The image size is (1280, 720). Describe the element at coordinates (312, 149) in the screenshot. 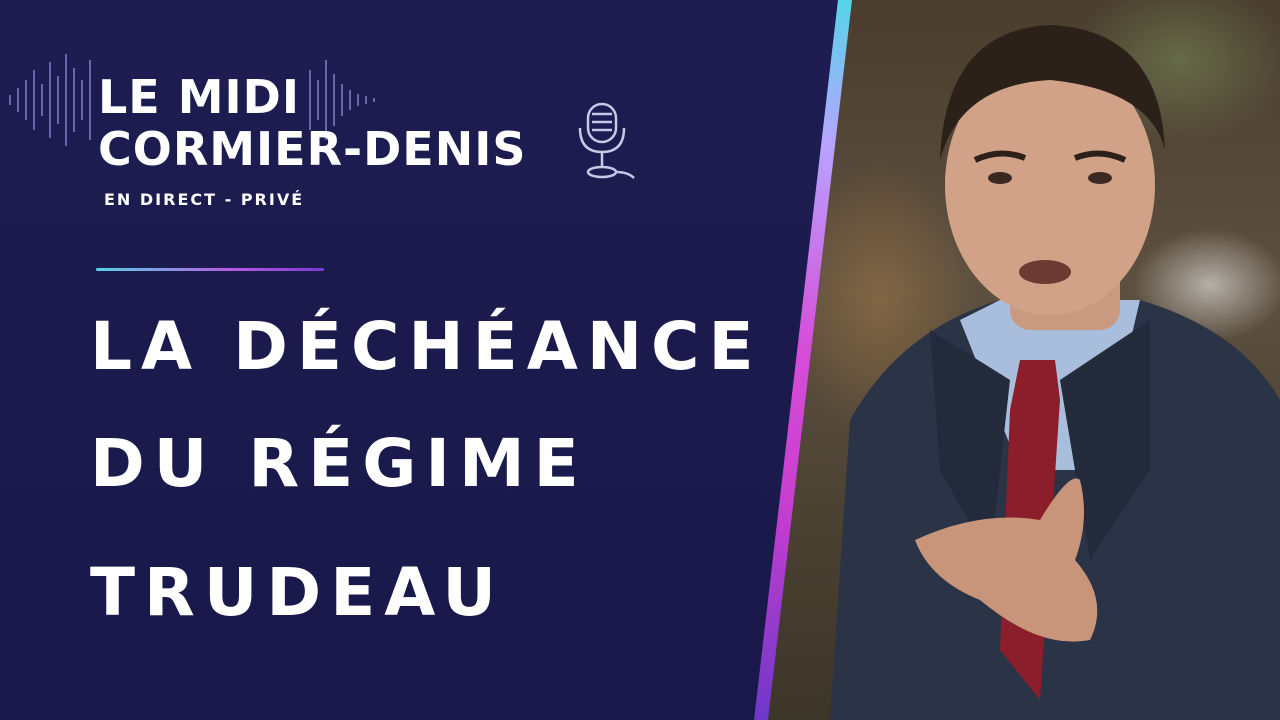

I see `show-title-line2: CORMIER-DENIS` at that location.